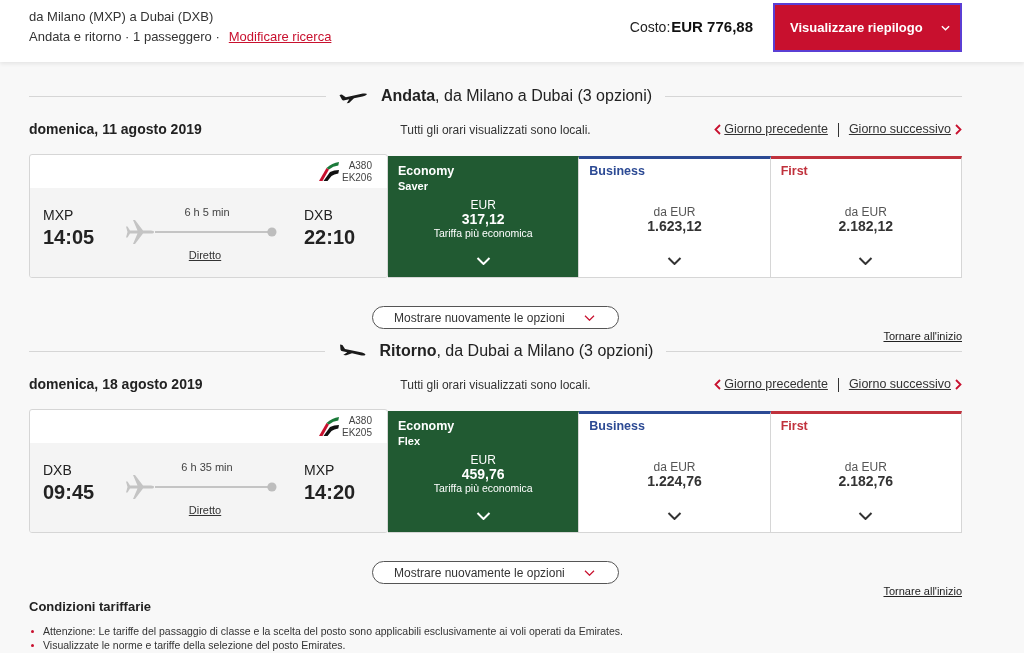 The image size is (1024, 653). What do you see at coordinates (69, 492) in the screenshot?
I see `departure-time: 09:45` at bounding box center [69, 492].